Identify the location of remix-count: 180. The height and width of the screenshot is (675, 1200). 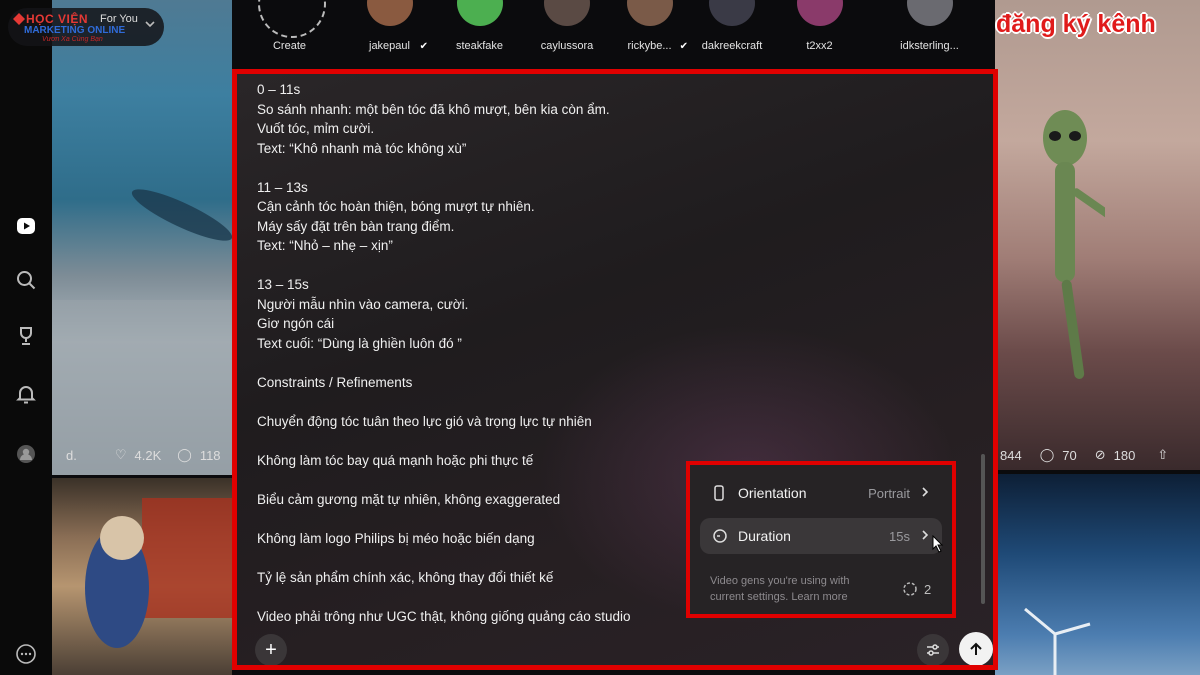
(1124, 455).